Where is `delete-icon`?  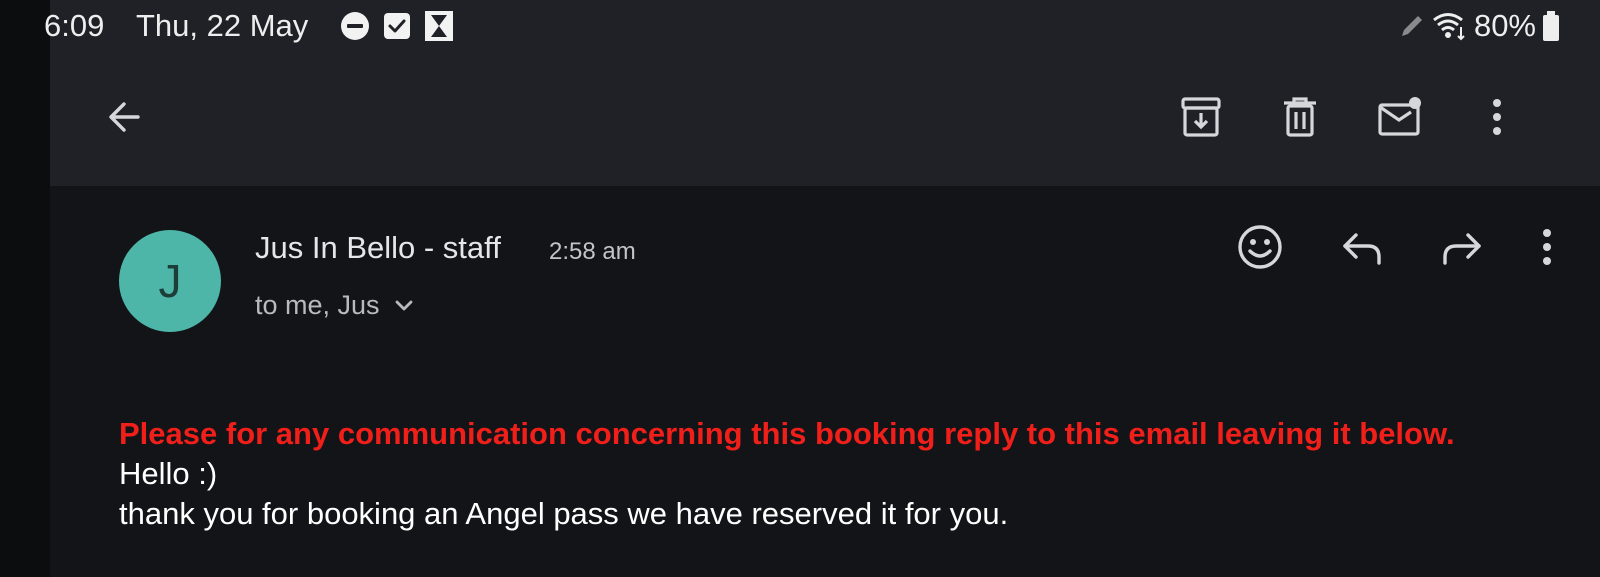
delete-icon is located at coordinates (1300, 117).